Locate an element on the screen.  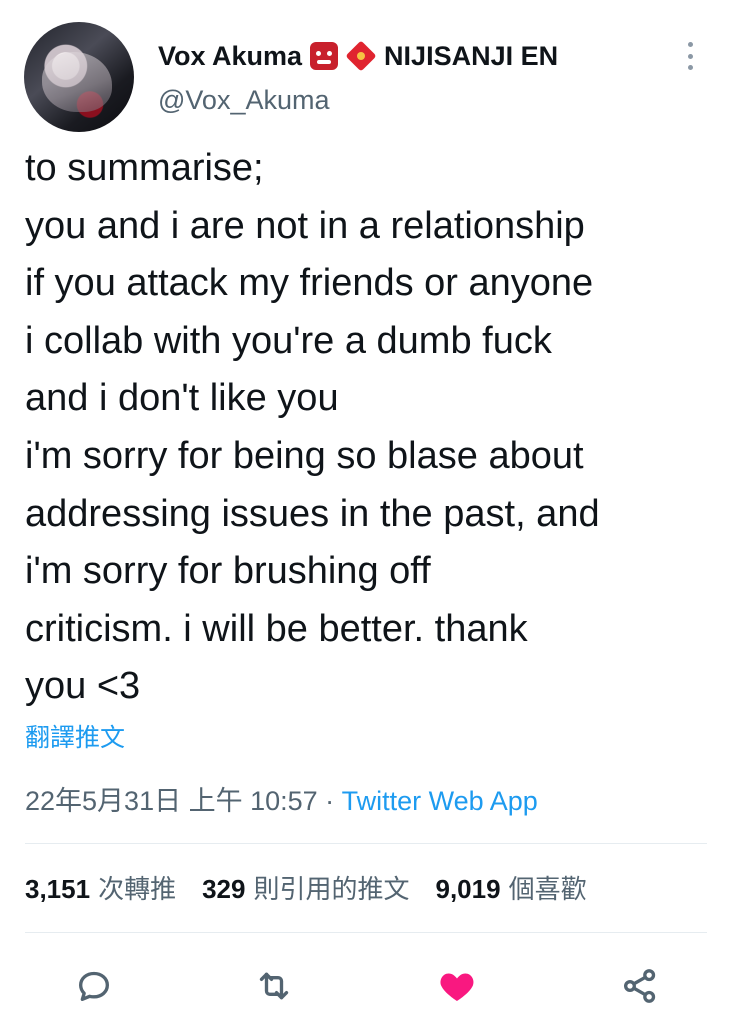
share-icon is located at coordinates (640, 986).